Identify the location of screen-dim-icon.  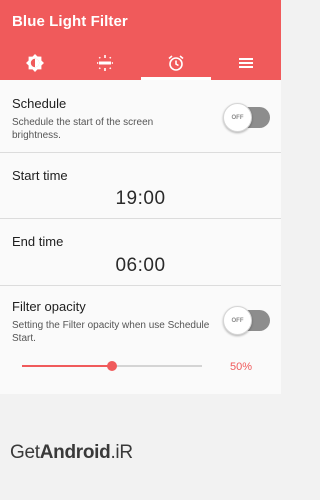
(105, 63).